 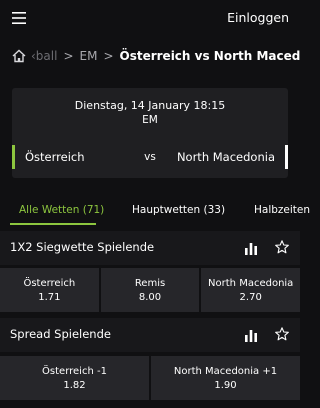 What do you see at coordinates (150, 18) in the screenshot?
I see `top-bar: Einloggen` at bounding box center [150, 18].